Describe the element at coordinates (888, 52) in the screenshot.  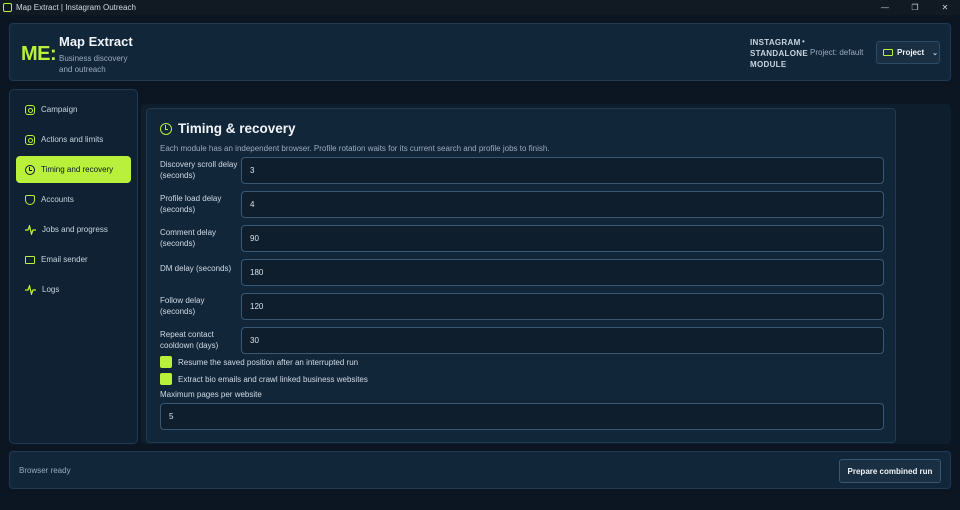
I see `folder-icon` at that location.